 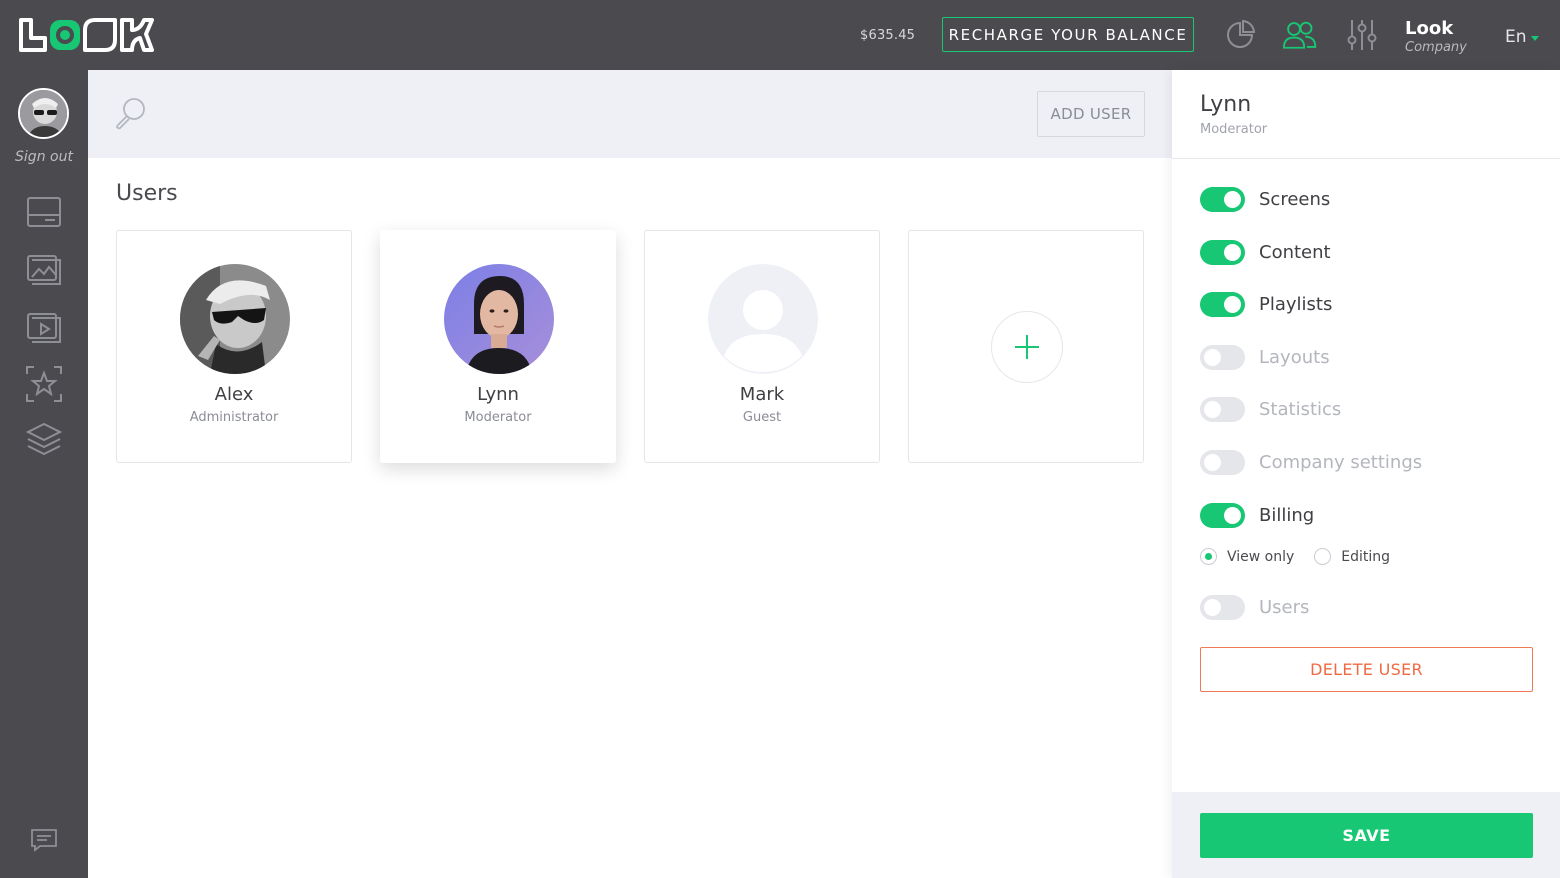 I want to click on recharge-balance-button: RECHARGE YOUR BALANCE, so click(x=1068, y=34).